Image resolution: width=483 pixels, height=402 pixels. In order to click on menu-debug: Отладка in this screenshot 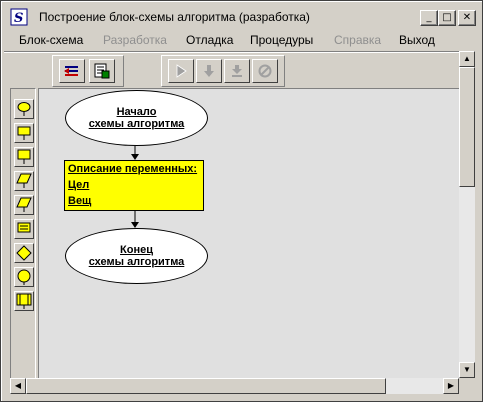, I will do `click(209, 40)`.